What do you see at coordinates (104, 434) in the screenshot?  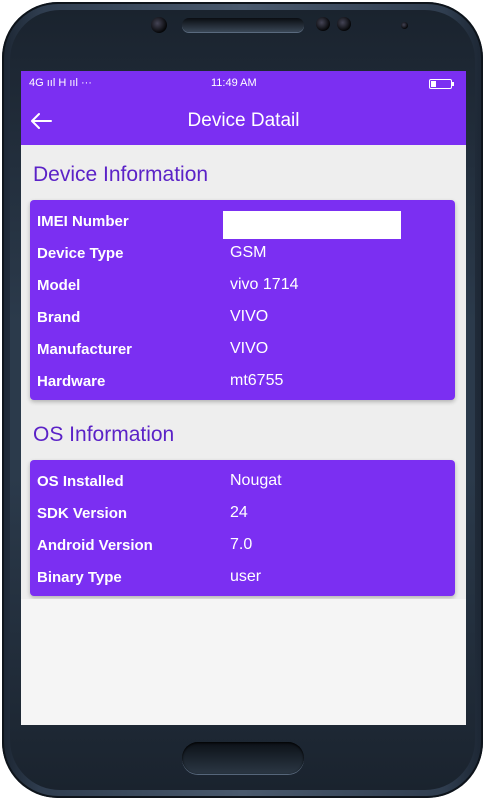 I see `os-information-title: OS Information` at bounding box center [104, 434].